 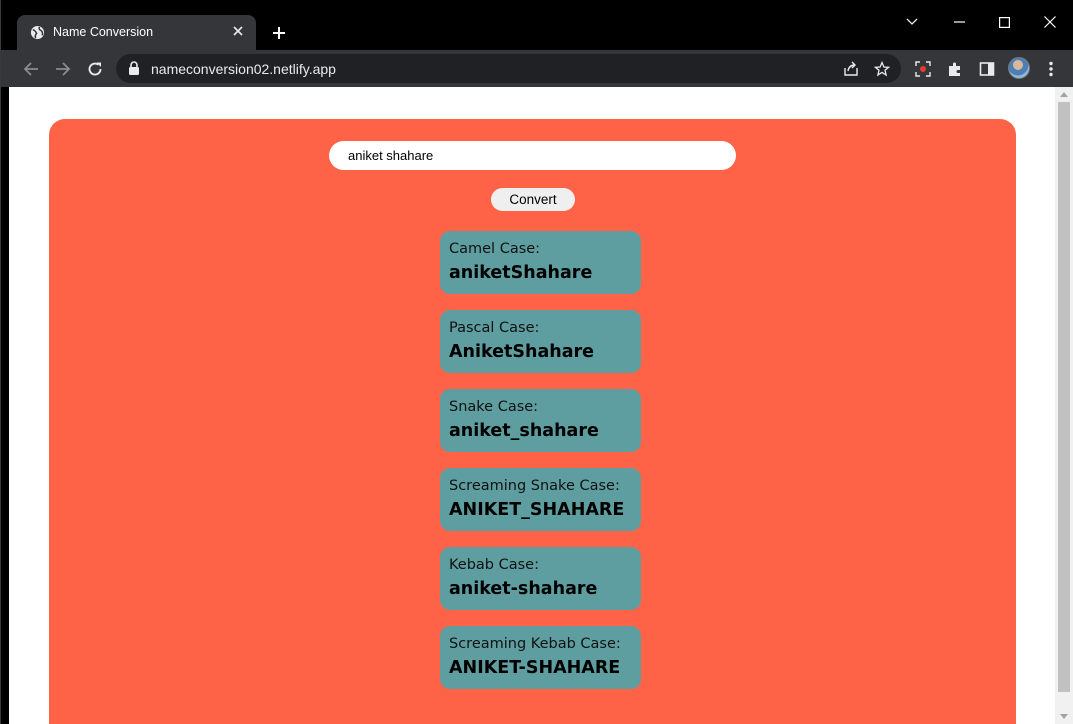 What do you see at coordinates (1019, 68) in the screenshot?
I see `profile-avatar` at bounding box center [1019, 68].